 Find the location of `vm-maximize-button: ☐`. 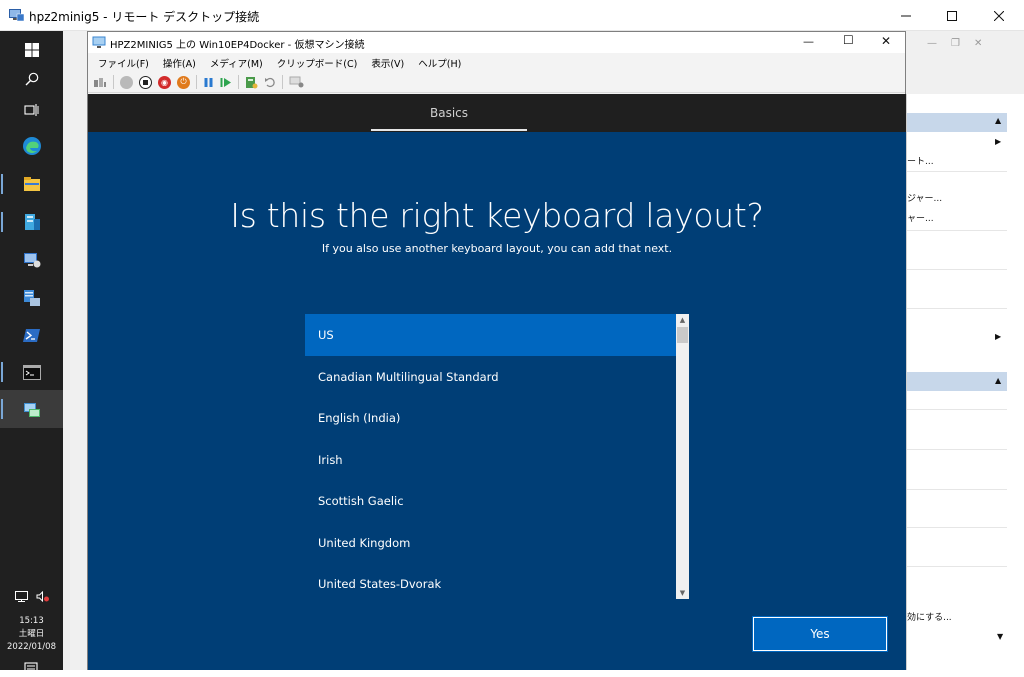

vm-maximize-button: ☐ is located at coordinates (848, 40).